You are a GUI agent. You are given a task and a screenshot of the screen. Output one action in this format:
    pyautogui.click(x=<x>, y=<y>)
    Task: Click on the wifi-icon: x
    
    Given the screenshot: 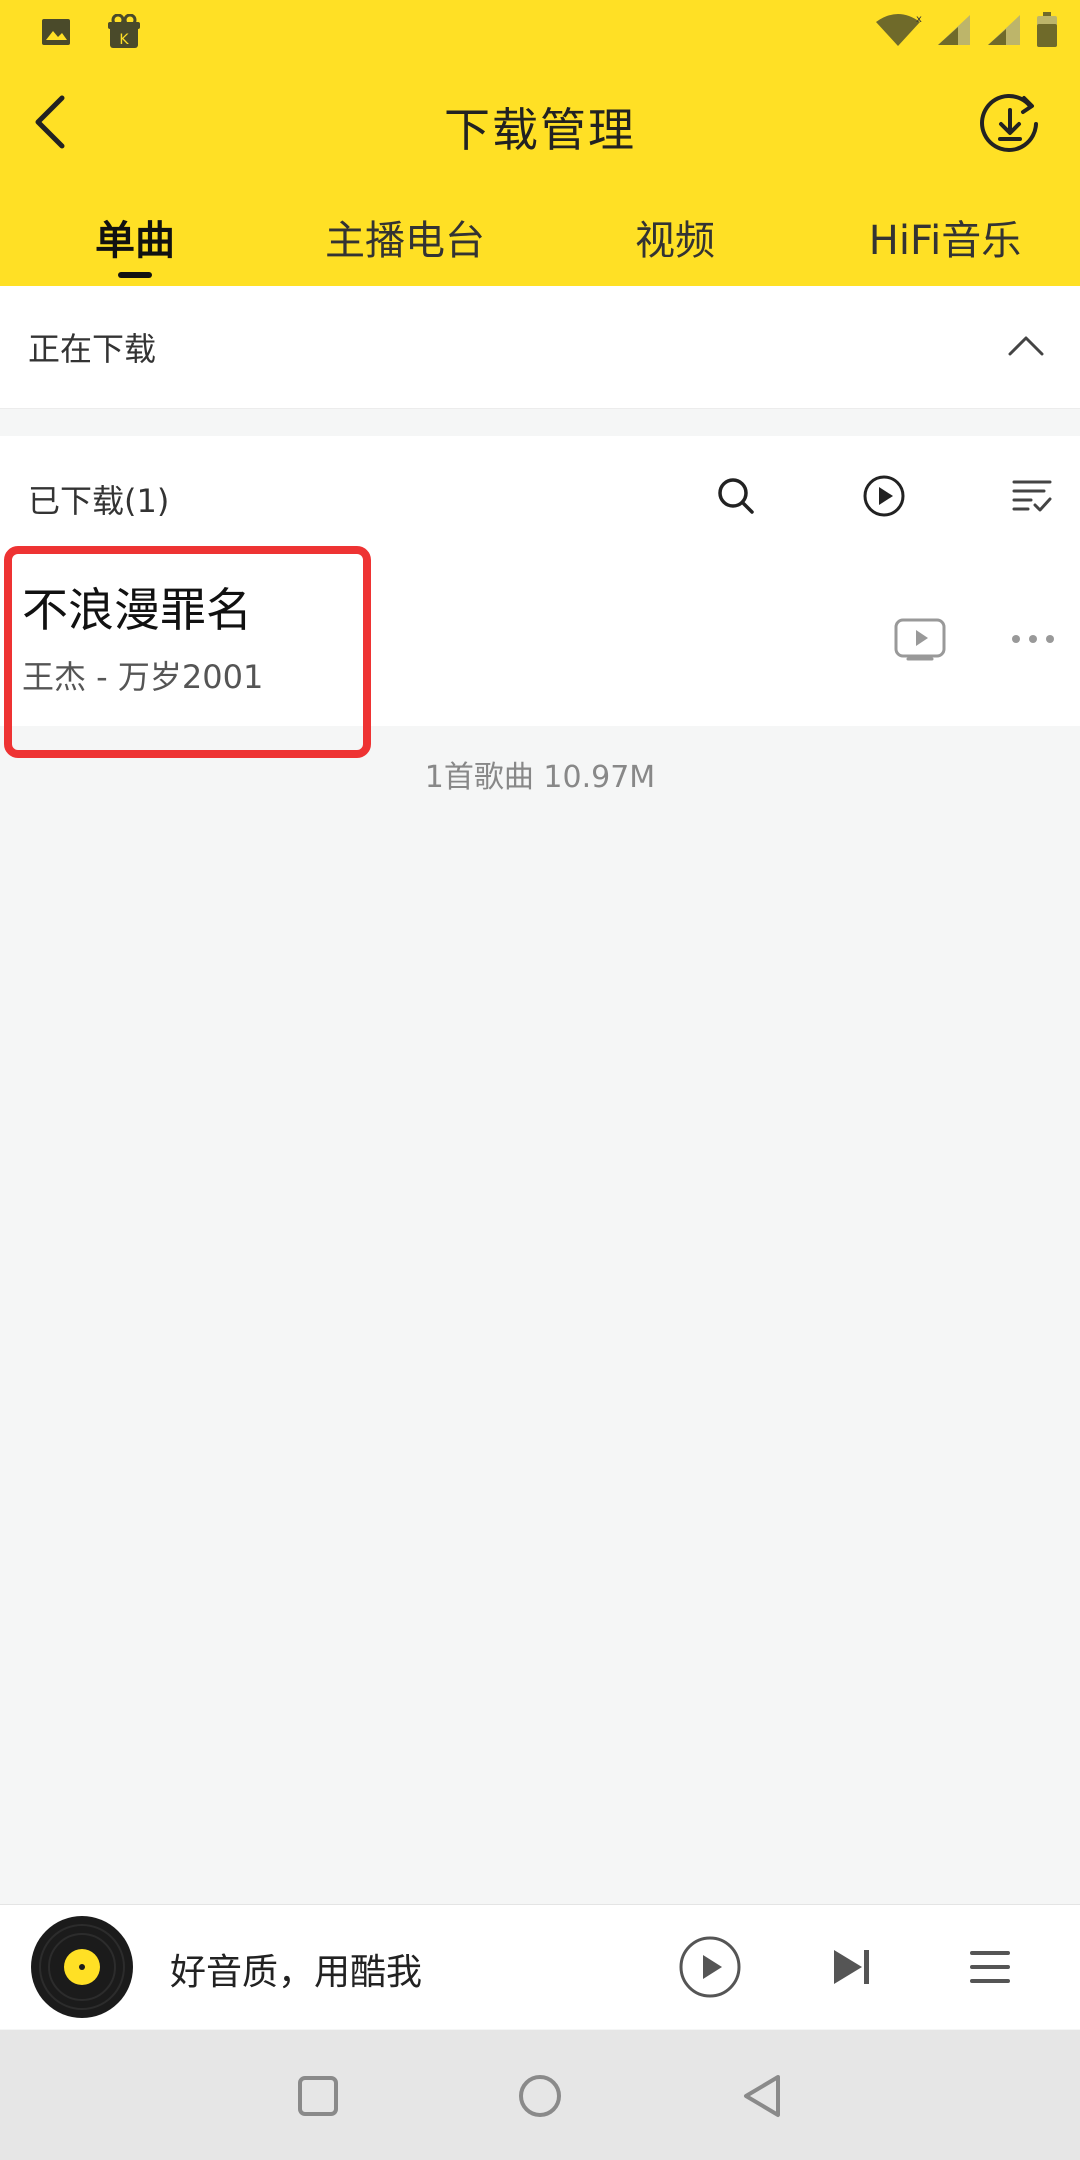 What is the action you would take?
    pyautogui.click(x=898, y=32)
    